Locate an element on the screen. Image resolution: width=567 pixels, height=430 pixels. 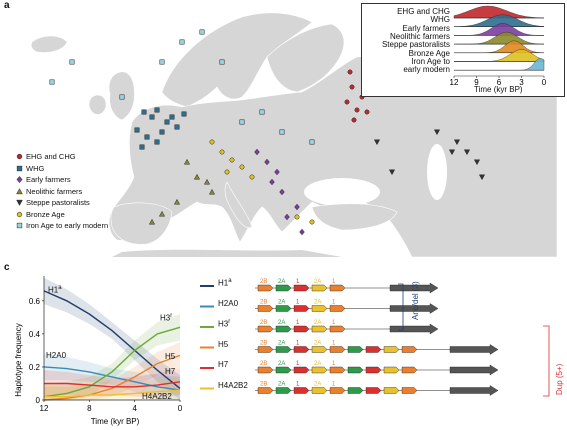
map-legend-item: Bronze Age is located at coordinates (40, 214).